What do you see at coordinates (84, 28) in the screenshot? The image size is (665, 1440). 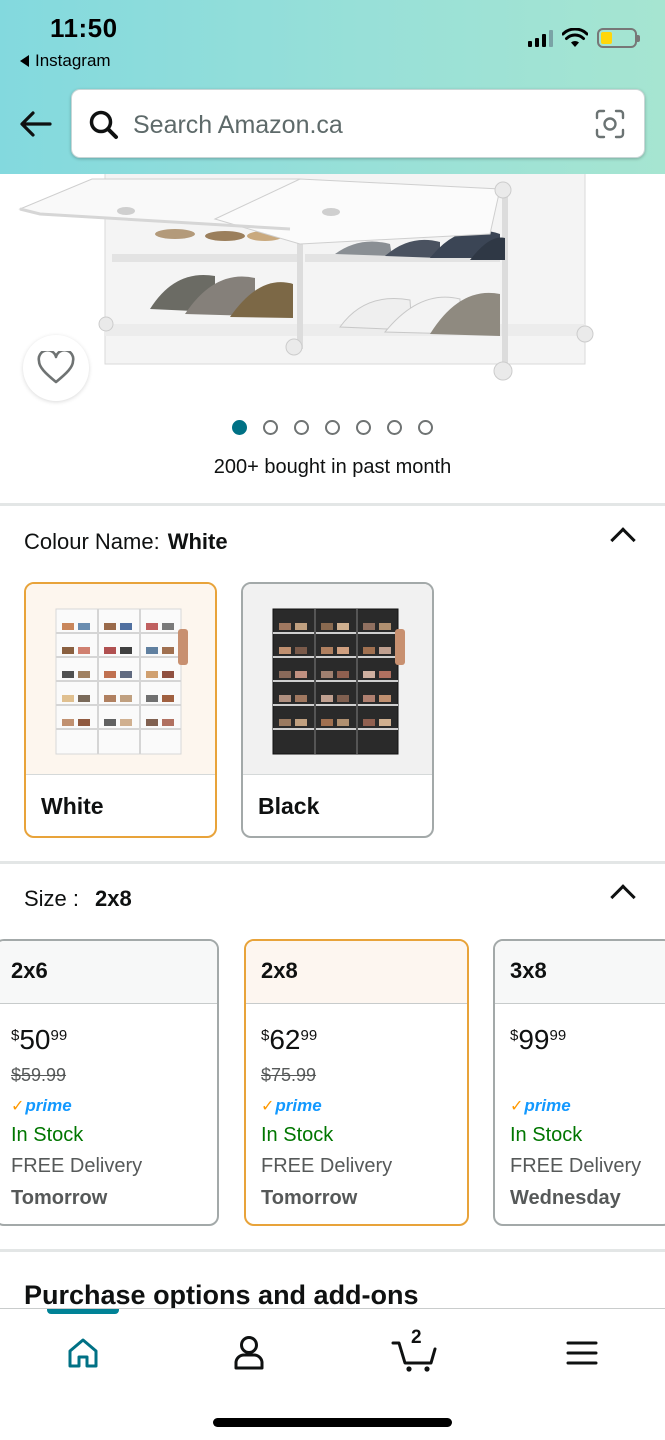 I see `status-time: 11:50` at bounding box center [84, 28].